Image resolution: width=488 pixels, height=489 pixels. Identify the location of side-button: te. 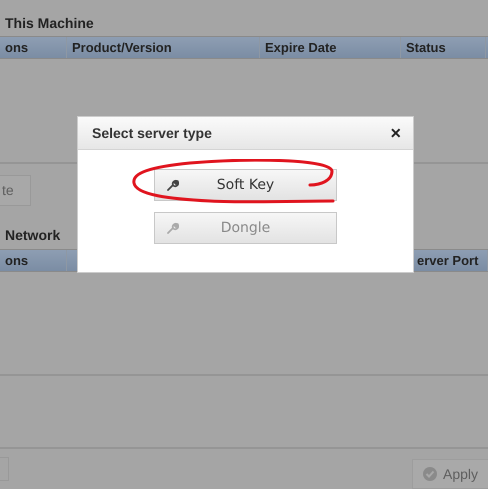
(15, 190).